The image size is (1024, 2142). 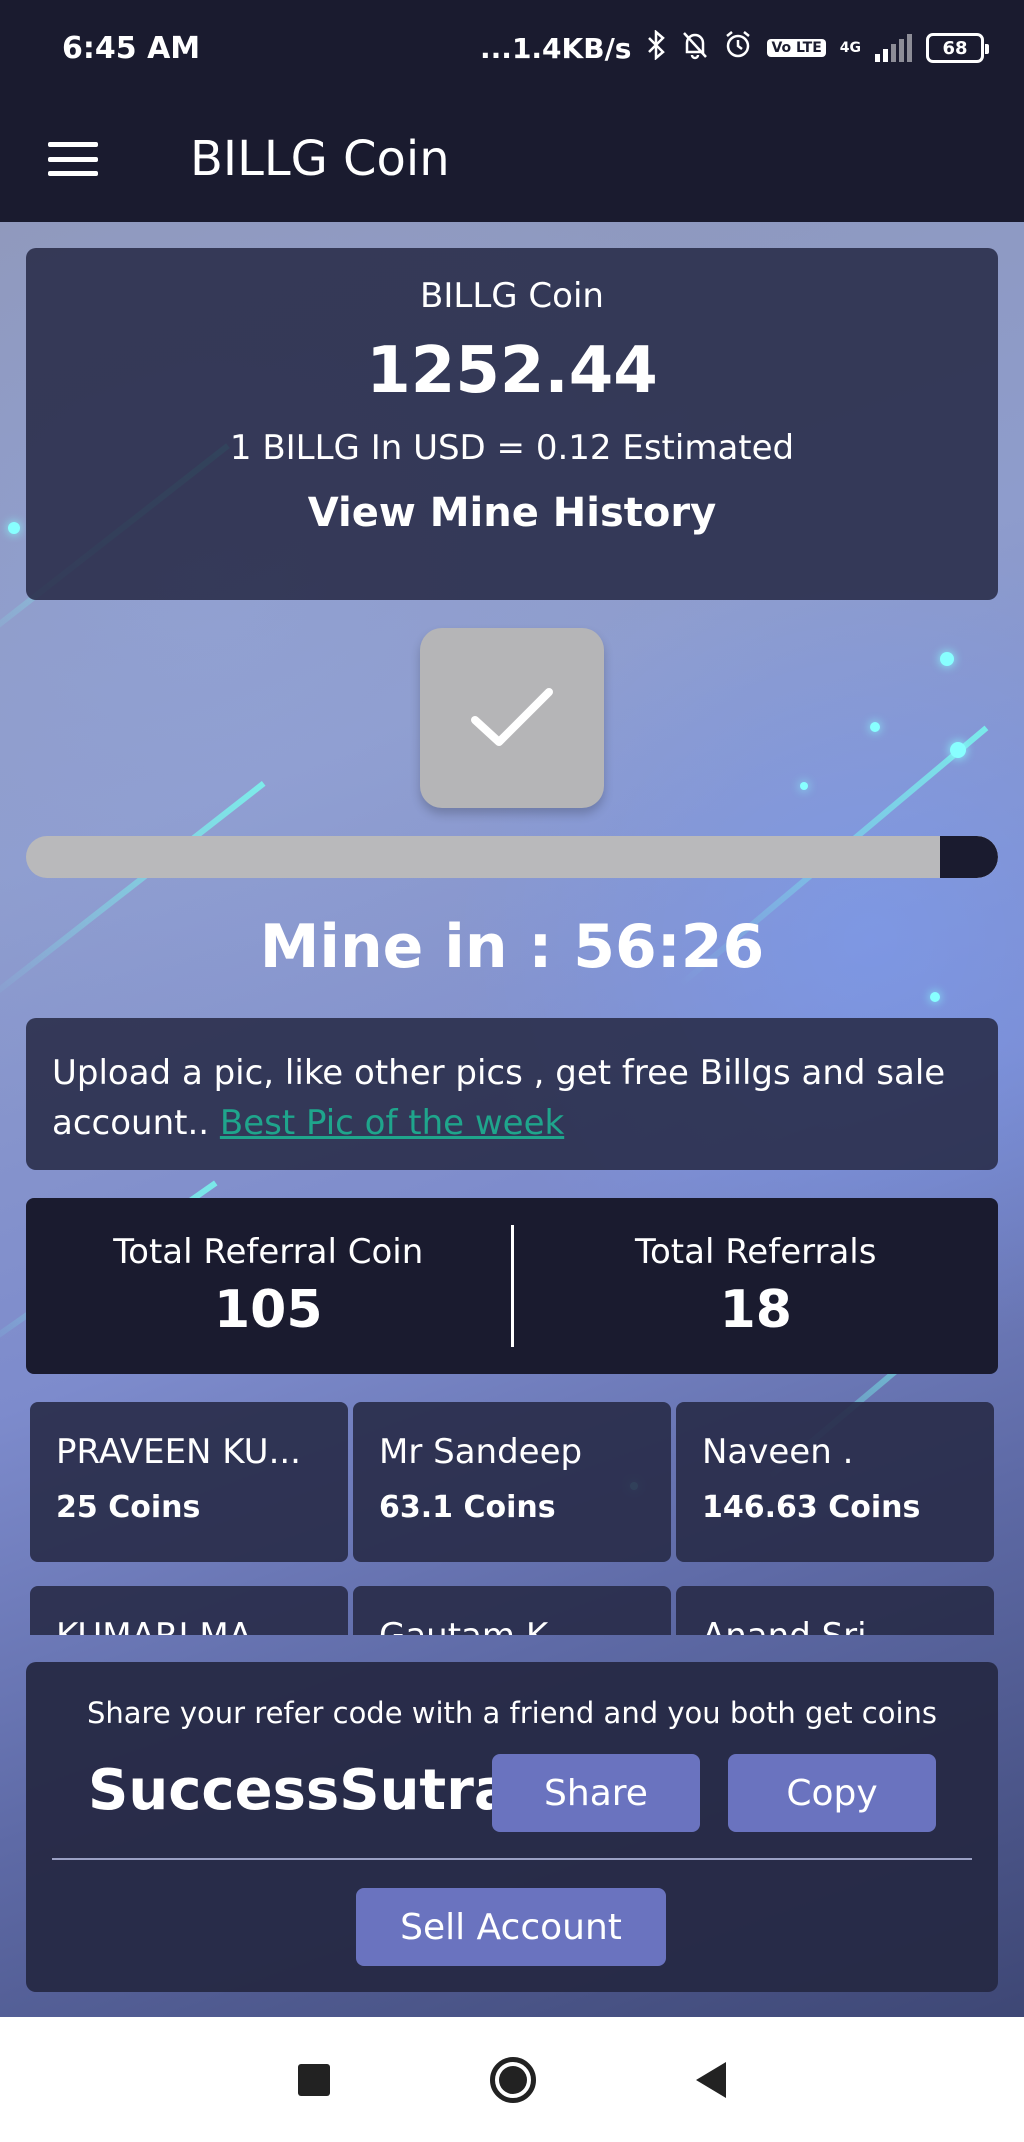 What do you see at coordinates (596, 1793) in the screenshot?
I see `share-button: Share` at bounding box center [596, 1793].